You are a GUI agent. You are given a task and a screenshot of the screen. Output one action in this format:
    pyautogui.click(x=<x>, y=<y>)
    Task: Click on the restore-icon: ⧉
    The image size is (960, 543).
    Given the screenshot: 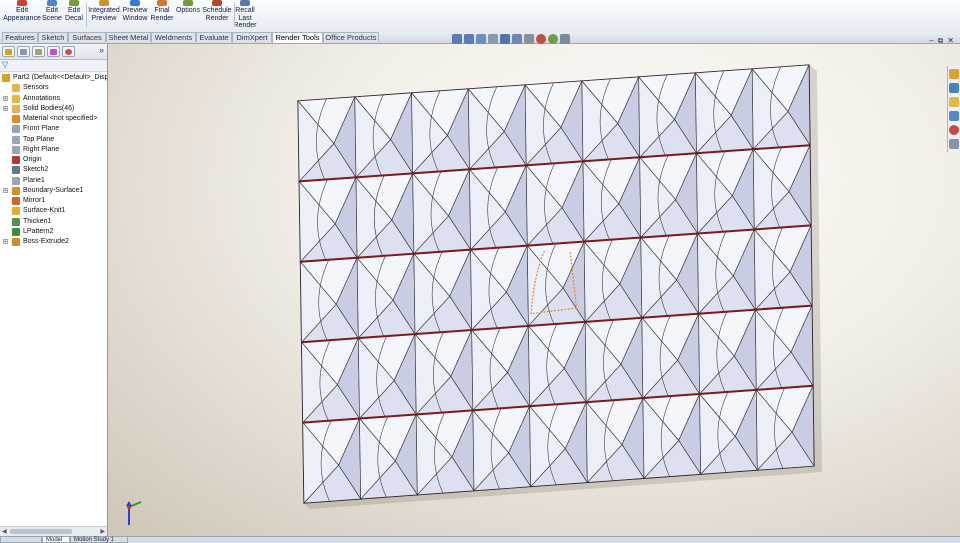 What is the action you would take?
    pyautogui.click(x=941, y=41)
    